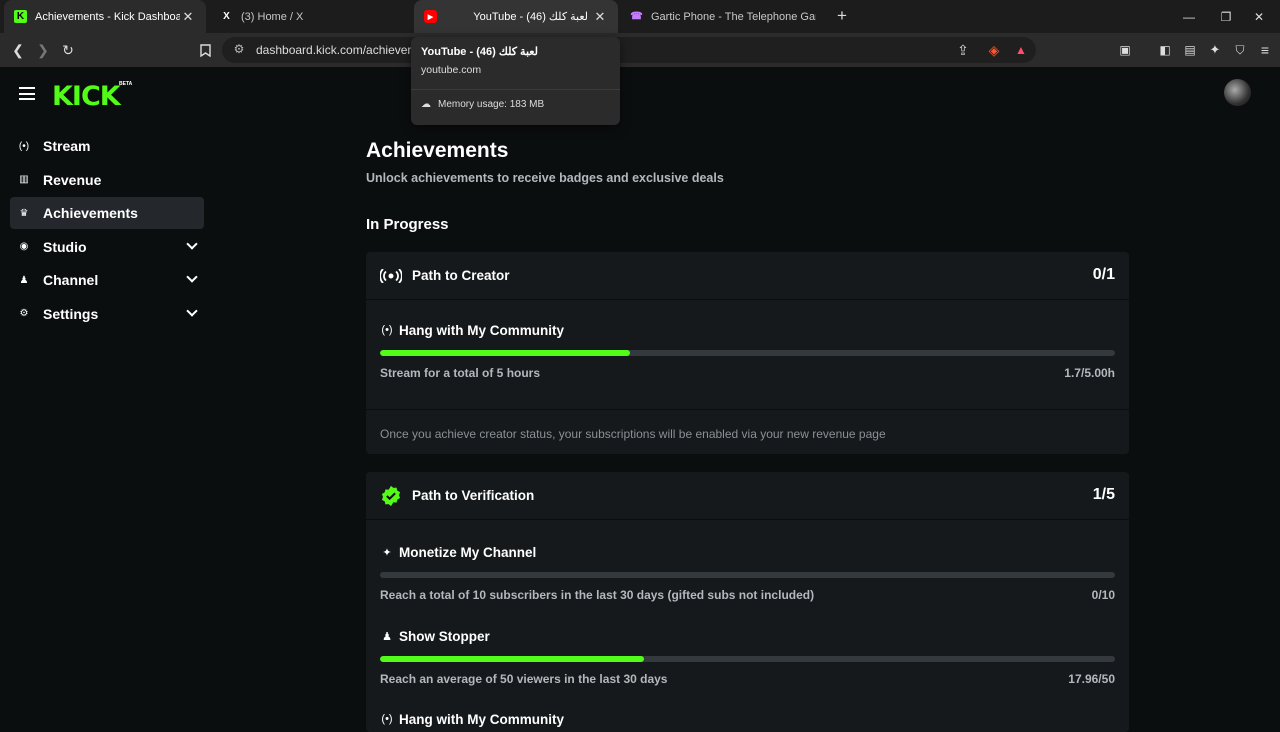 Image resolution: width=1280 pixels, height=732 pixels. I want to click on sidebar-item-achievements: ♛ Achievements, so click(107, 213).